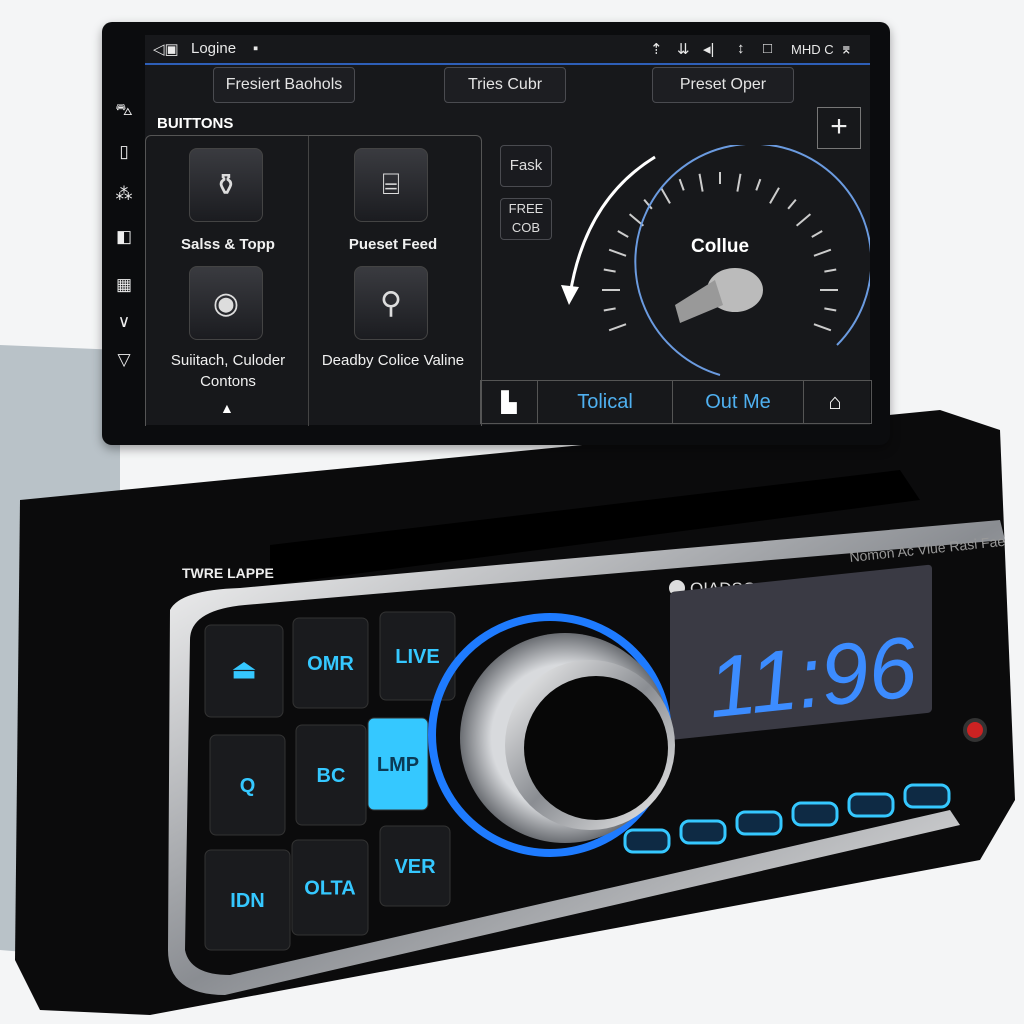 This screenshot has height=1024, width=1024. I want to click on phone-icon: ▯, so click(124, 152).